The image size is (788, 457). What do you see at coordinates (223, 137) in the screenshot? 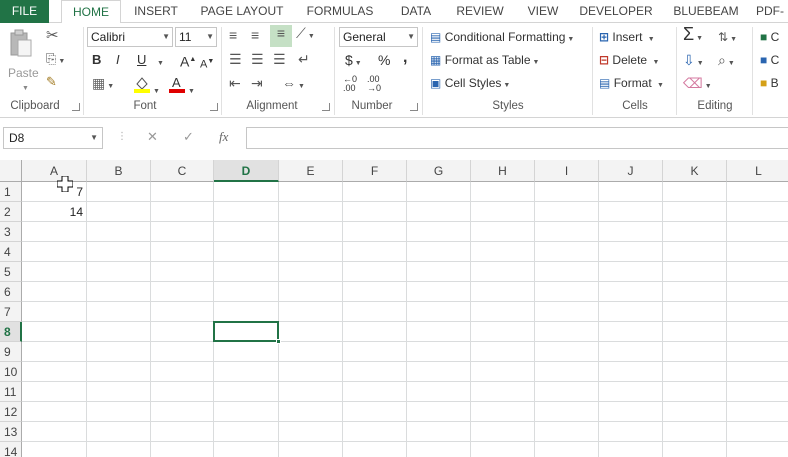
I see `insert-function-icon: fx` at bounding box center [223, 137].